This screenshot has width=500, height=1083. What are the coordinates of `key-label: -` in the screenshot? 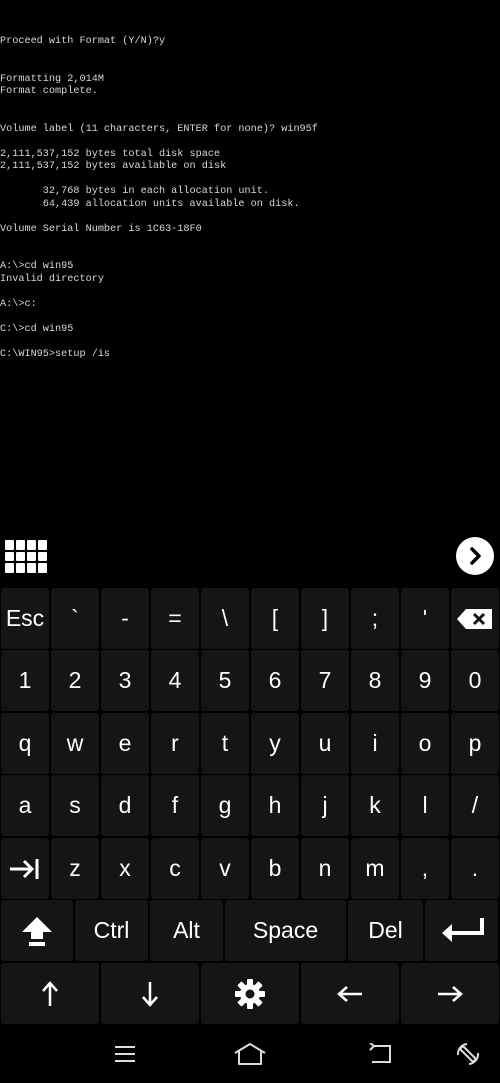 It's located at (125, 618).